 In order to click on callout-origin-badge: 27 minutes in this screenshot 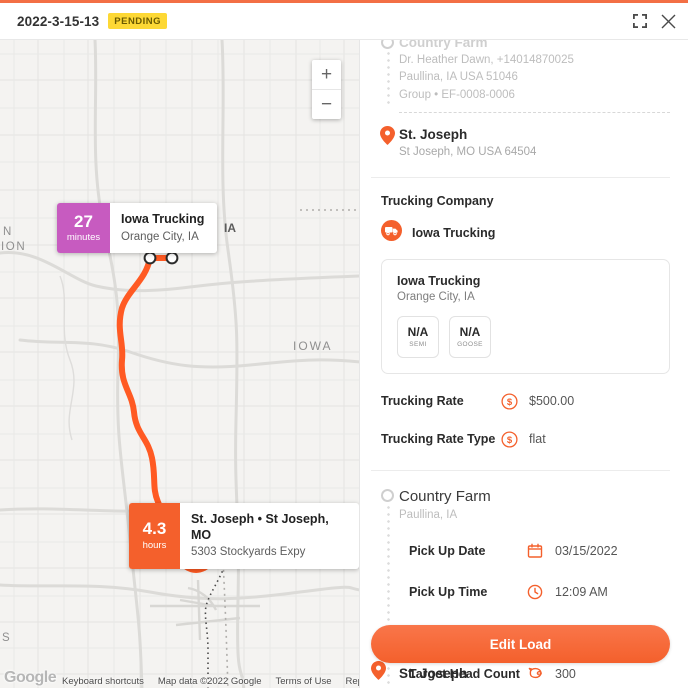, I will do `click(83, 228)`.